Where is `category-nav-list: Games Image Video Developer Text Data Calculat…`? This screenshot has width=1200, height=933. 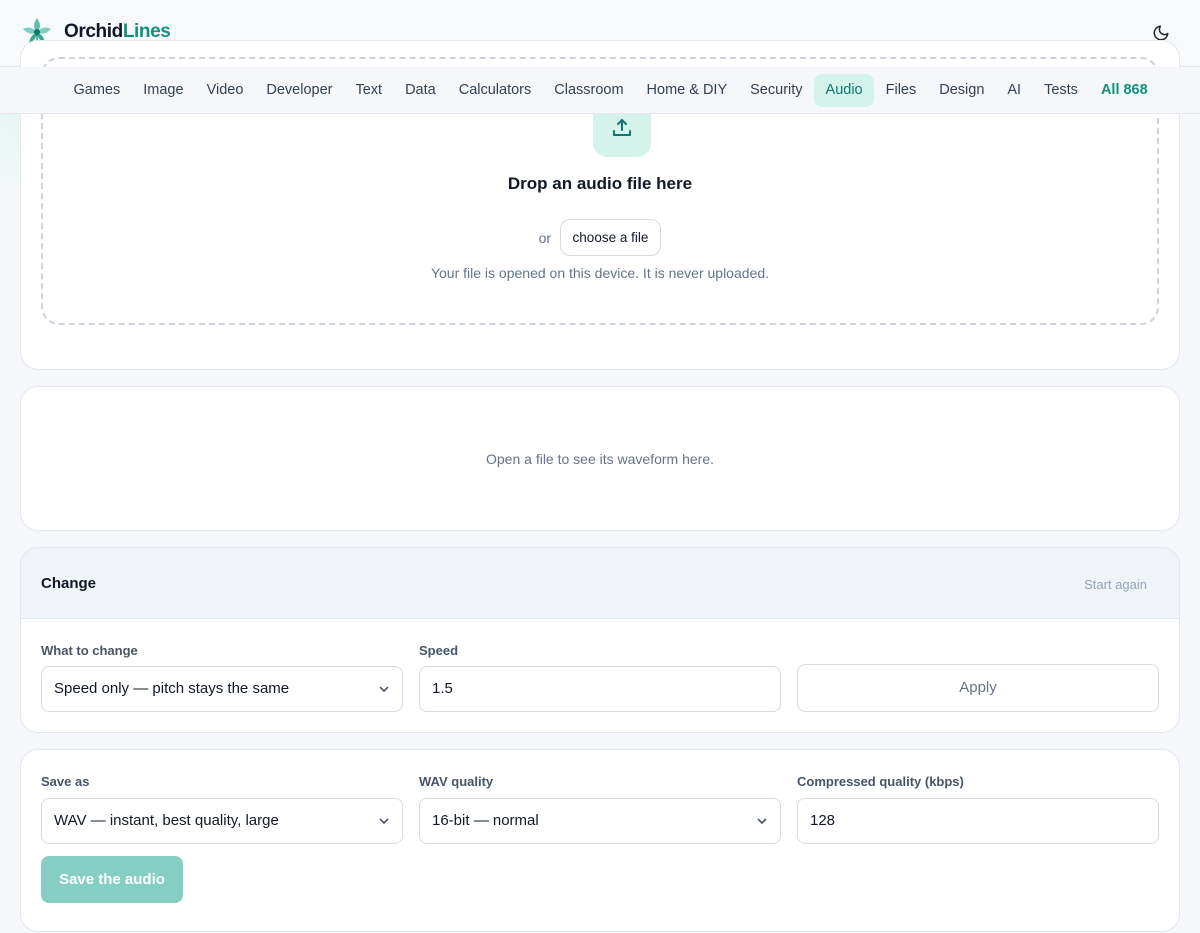
category-nav-list: Games Image Video Developer Text Data Calculat… is located at coordinates (610, 90).